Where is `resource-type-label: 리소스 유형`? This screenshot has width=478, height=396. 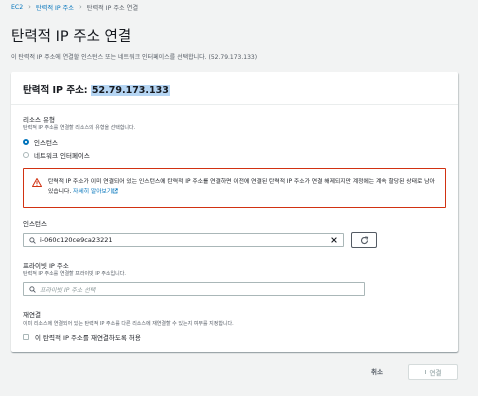
resource-type-label: 리소스 유형 is located at coordinates (39, 120).